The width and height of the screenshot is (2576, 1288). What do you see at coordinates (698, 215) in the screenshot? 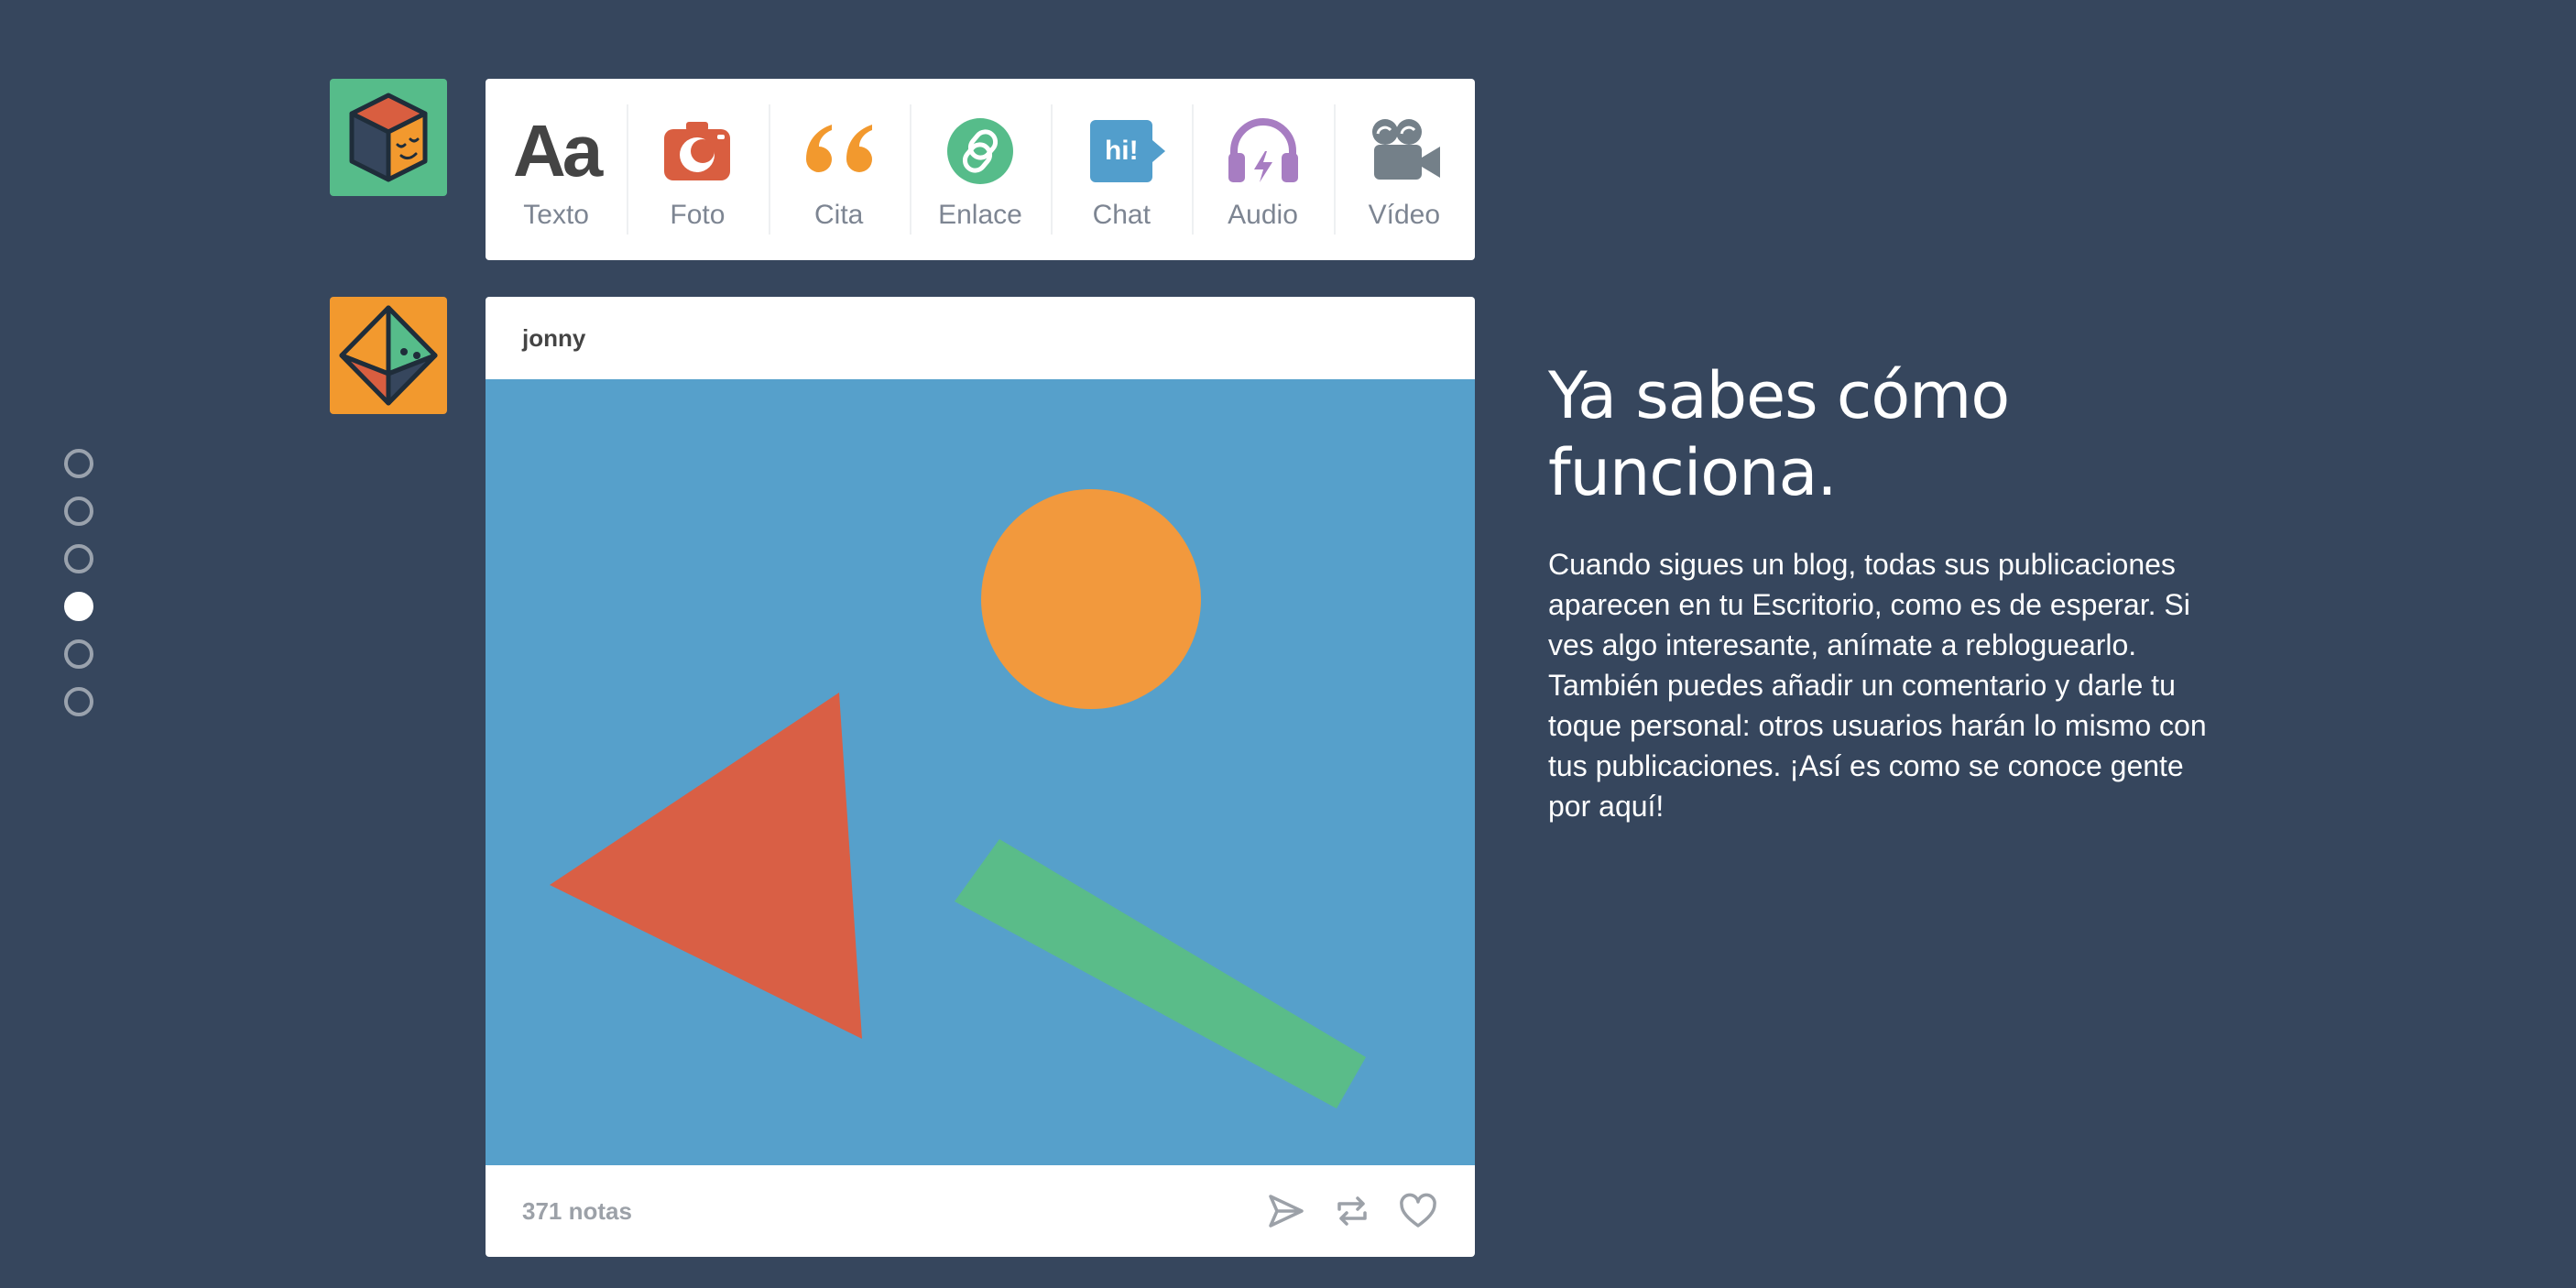
I see `post-type-label: Foto` at bounding box center [698, 215].